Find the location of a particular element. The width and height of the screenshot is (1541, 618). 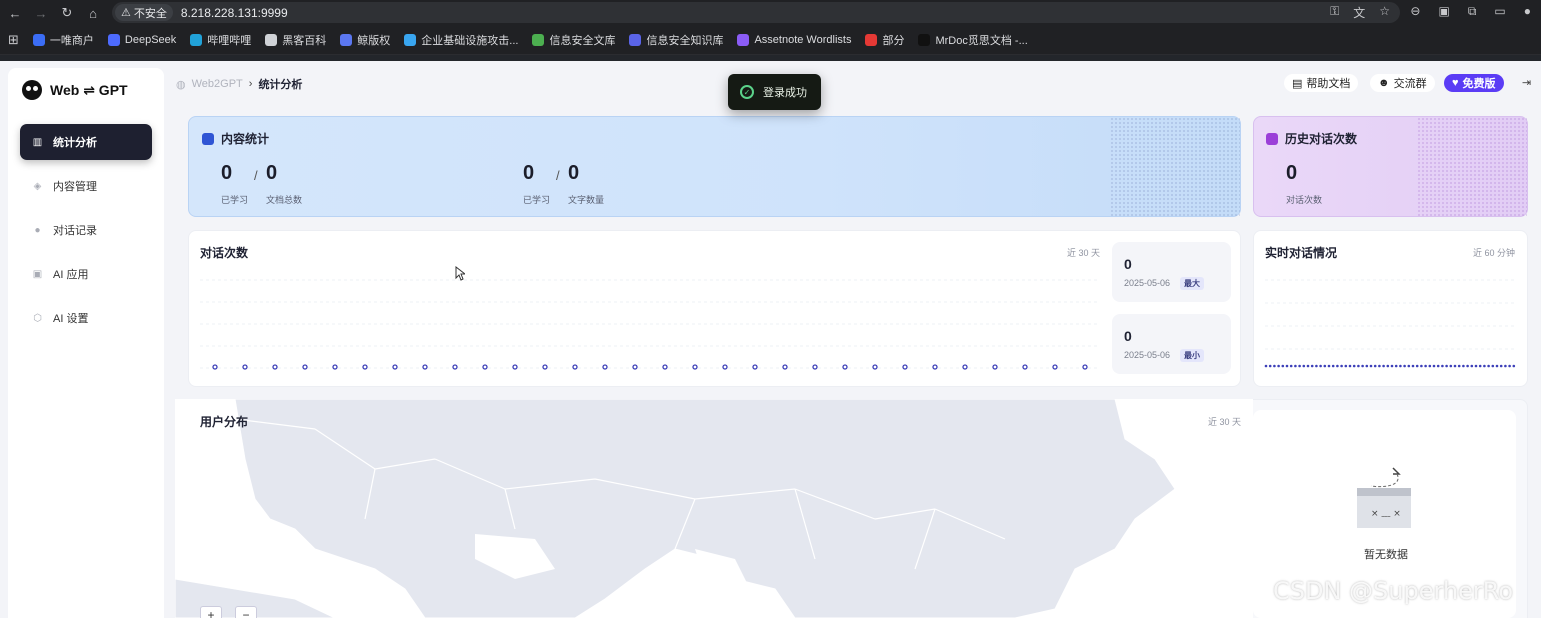

bookmark-item: 哔哩哔哩 is located at coordinates (220, 40).